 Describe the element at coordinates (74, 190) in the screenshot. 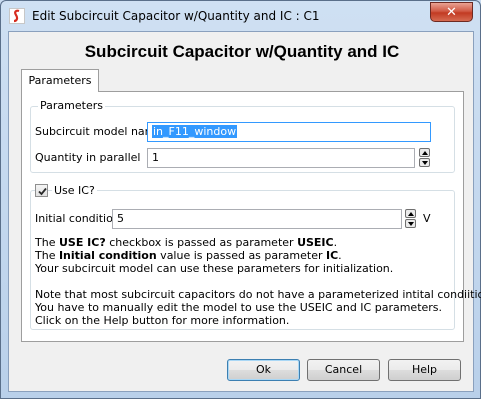

I see `use-ic-label: Use IC?` at that location.